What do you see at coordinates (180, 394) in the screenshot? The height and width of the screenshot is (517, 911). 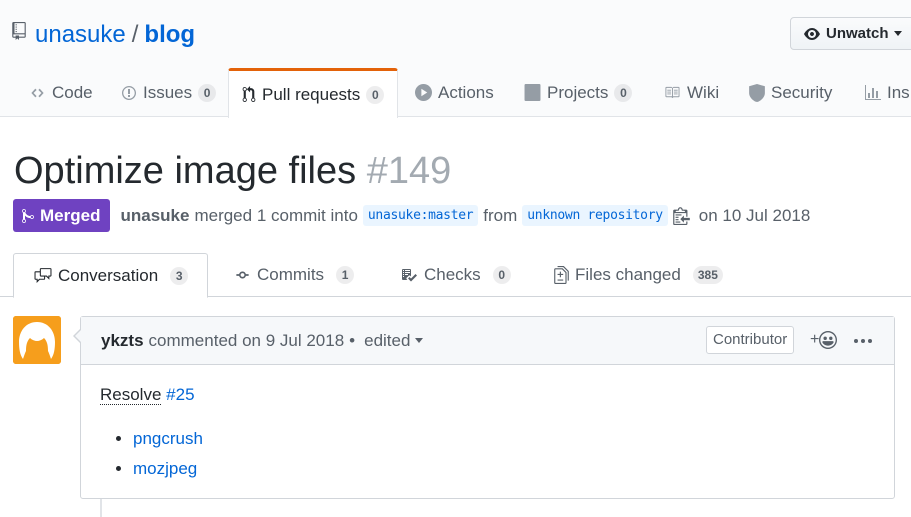 I see `issue-link: #25` at bounding box center [180, 394].